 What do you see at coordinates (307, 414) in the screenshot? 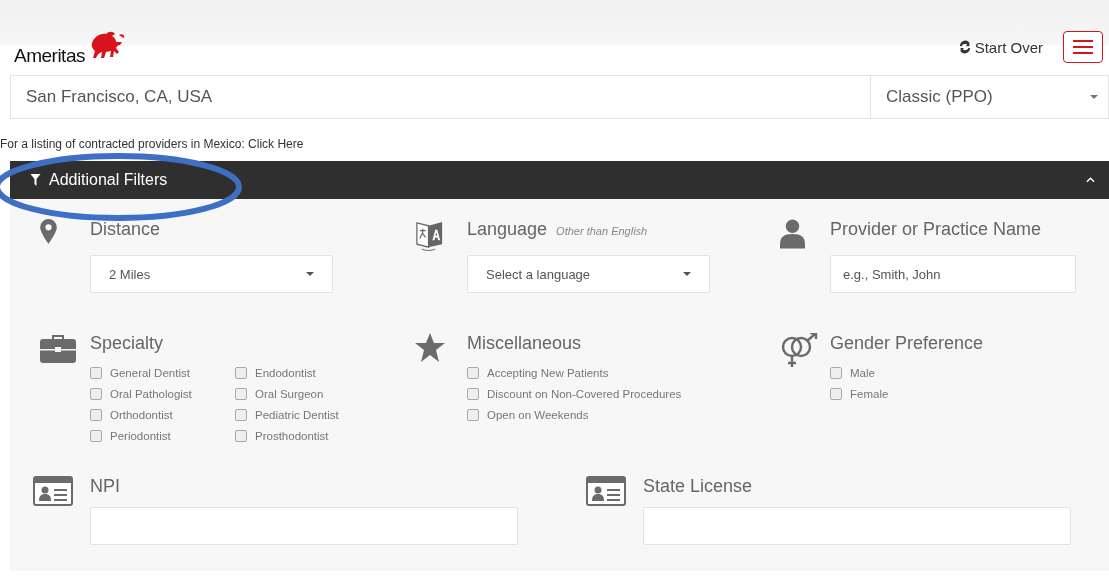
I see `checkbox-option: Pediatric Dentist` at bounding box center [307, 414].